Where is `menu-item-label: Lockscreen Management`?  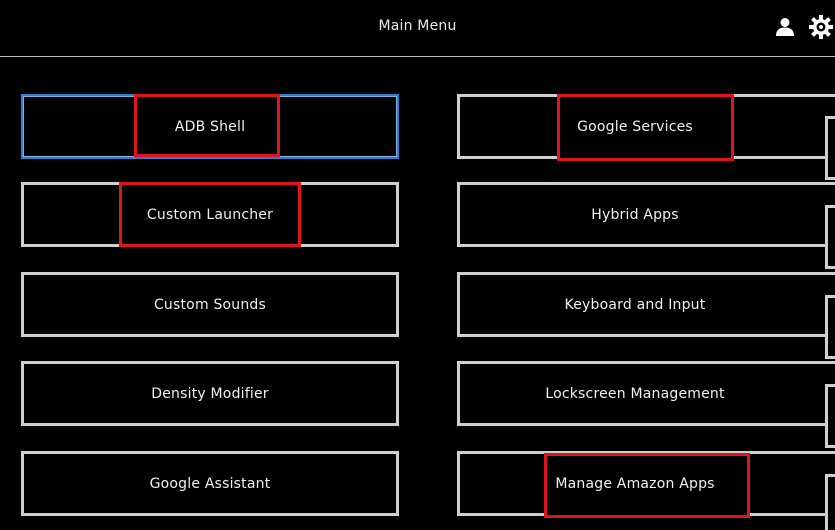
menu-item-label: Lockscreen Management is located at coordinates (635, 393).